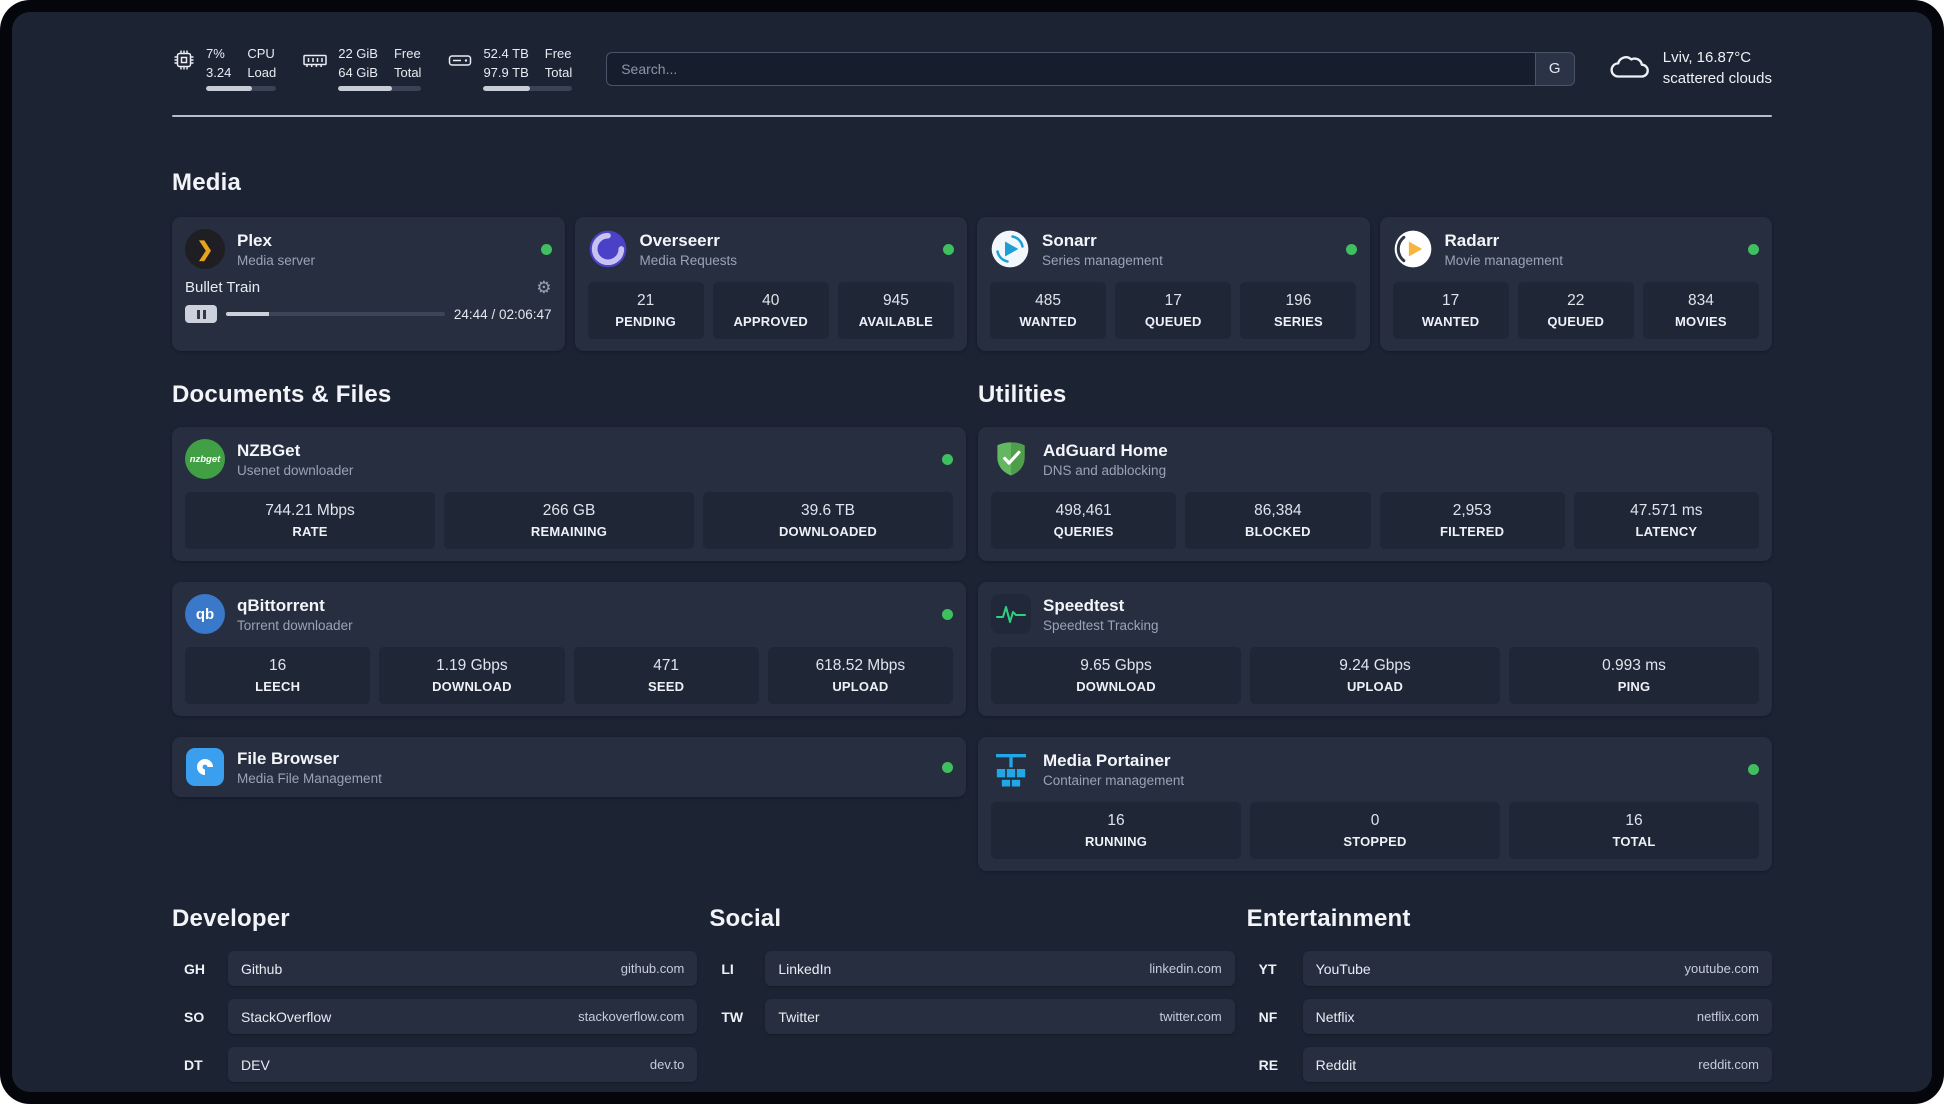 Image resolution: width=1944 pixels, height=1104 pixels. I want to click on youtube-link: YouTube youtube.com, so click(1537, 969).